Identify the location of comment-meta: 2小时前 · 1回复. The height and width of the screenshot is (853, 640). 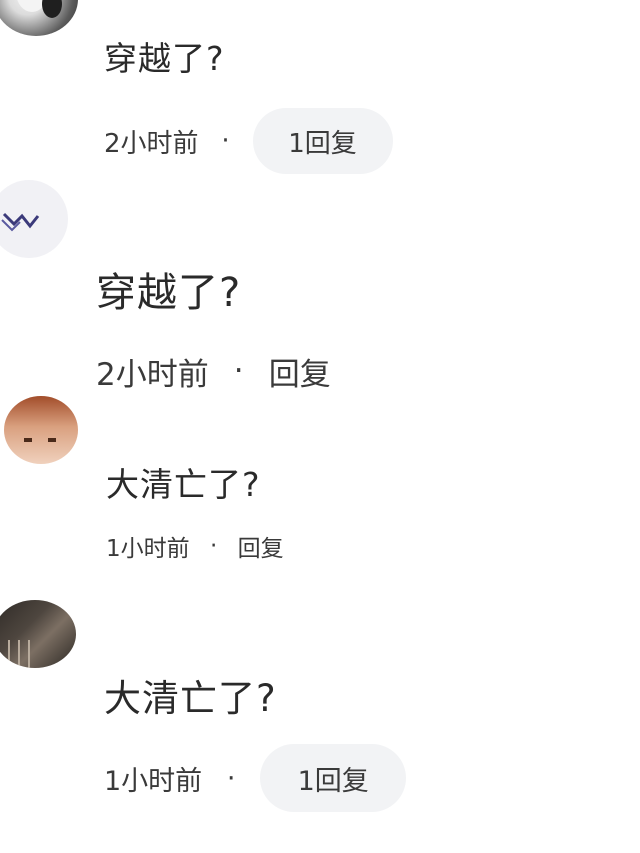
(248, 141).